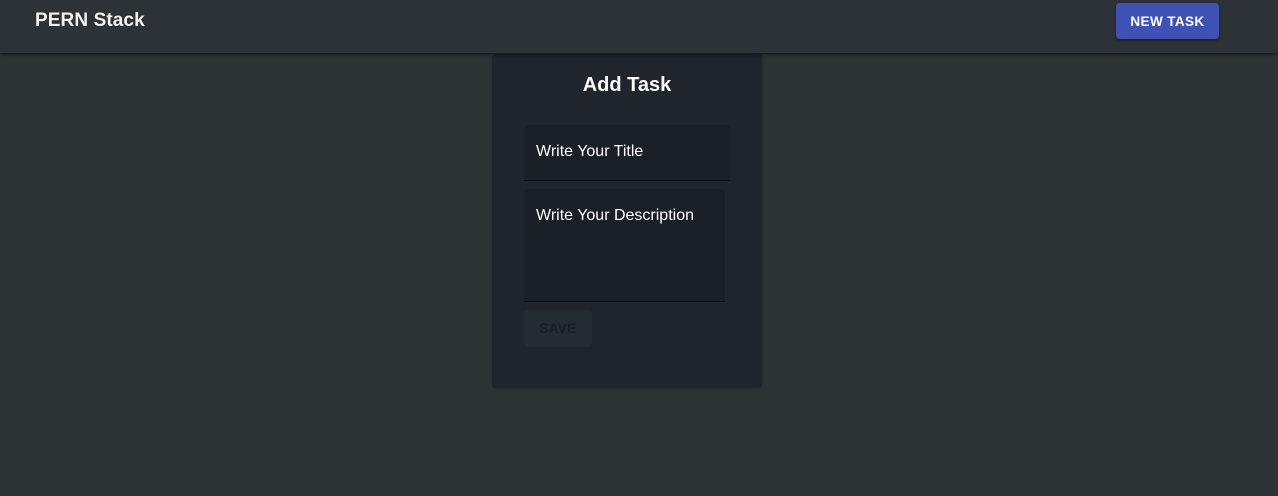  What do you see at coordinates (624, 245) in the screenshot?
I see `description-field: Write Your Description` at bounding box center [624, 245].